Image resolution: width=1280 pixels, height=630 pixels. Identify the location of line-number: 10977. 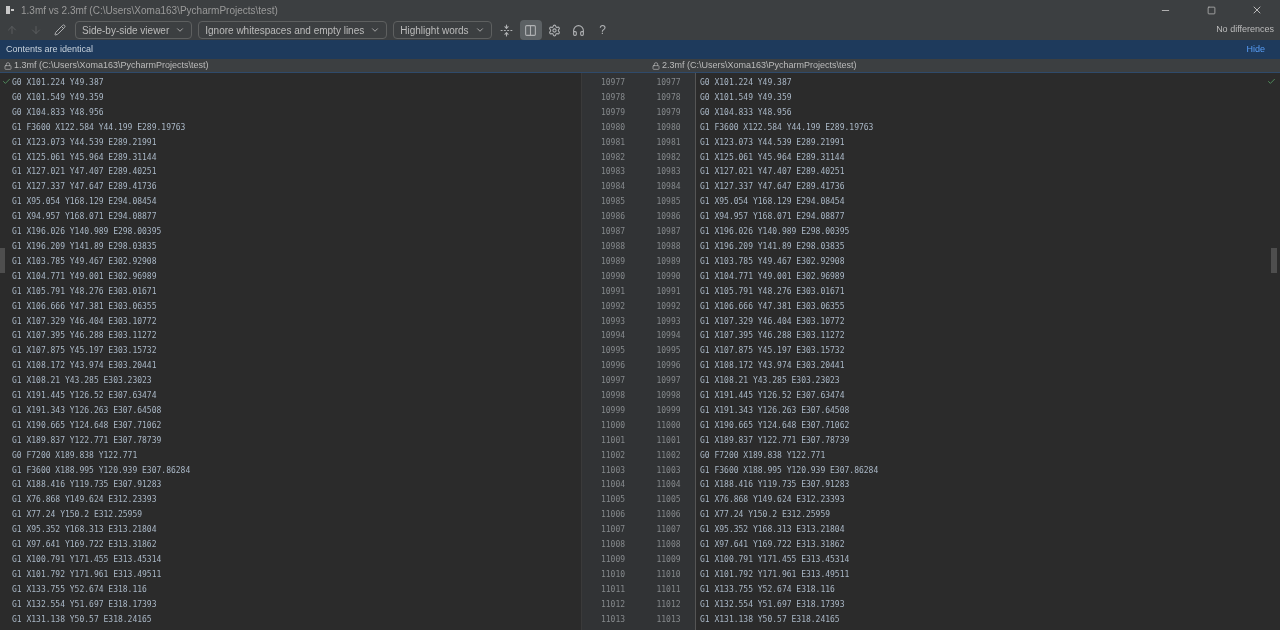
(613, 83).